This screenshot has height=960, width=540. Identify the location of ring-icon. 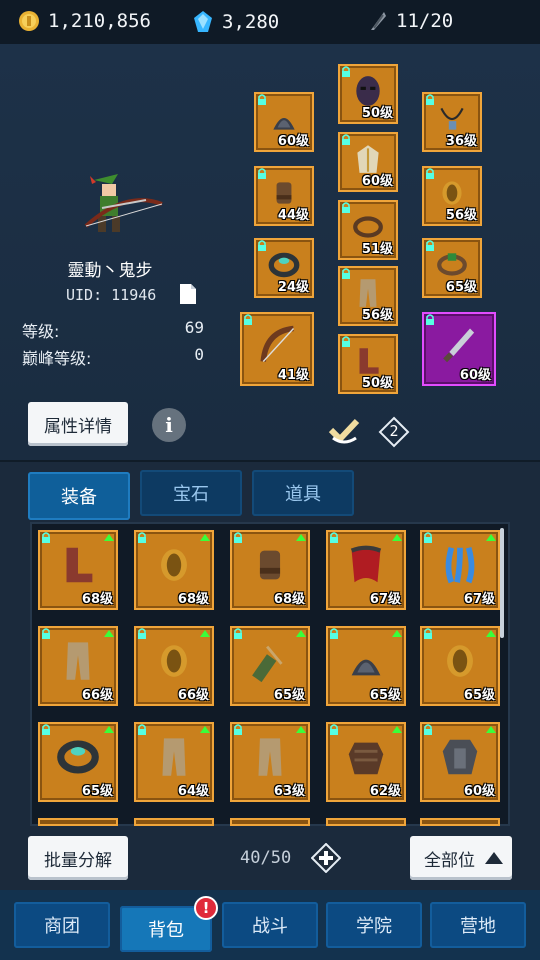
(78, 757).